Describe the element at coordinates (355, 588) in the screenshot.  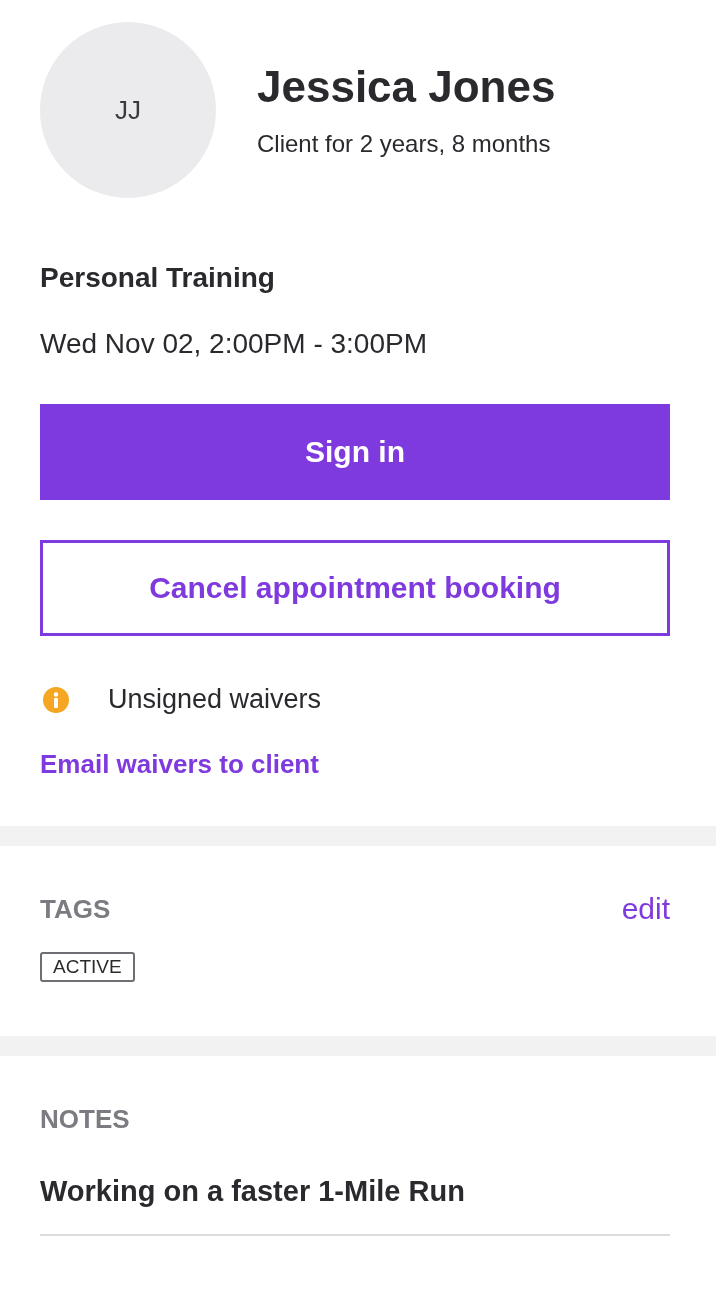
I see `cancel-booking-button: Cancel appointment booking` at that location.